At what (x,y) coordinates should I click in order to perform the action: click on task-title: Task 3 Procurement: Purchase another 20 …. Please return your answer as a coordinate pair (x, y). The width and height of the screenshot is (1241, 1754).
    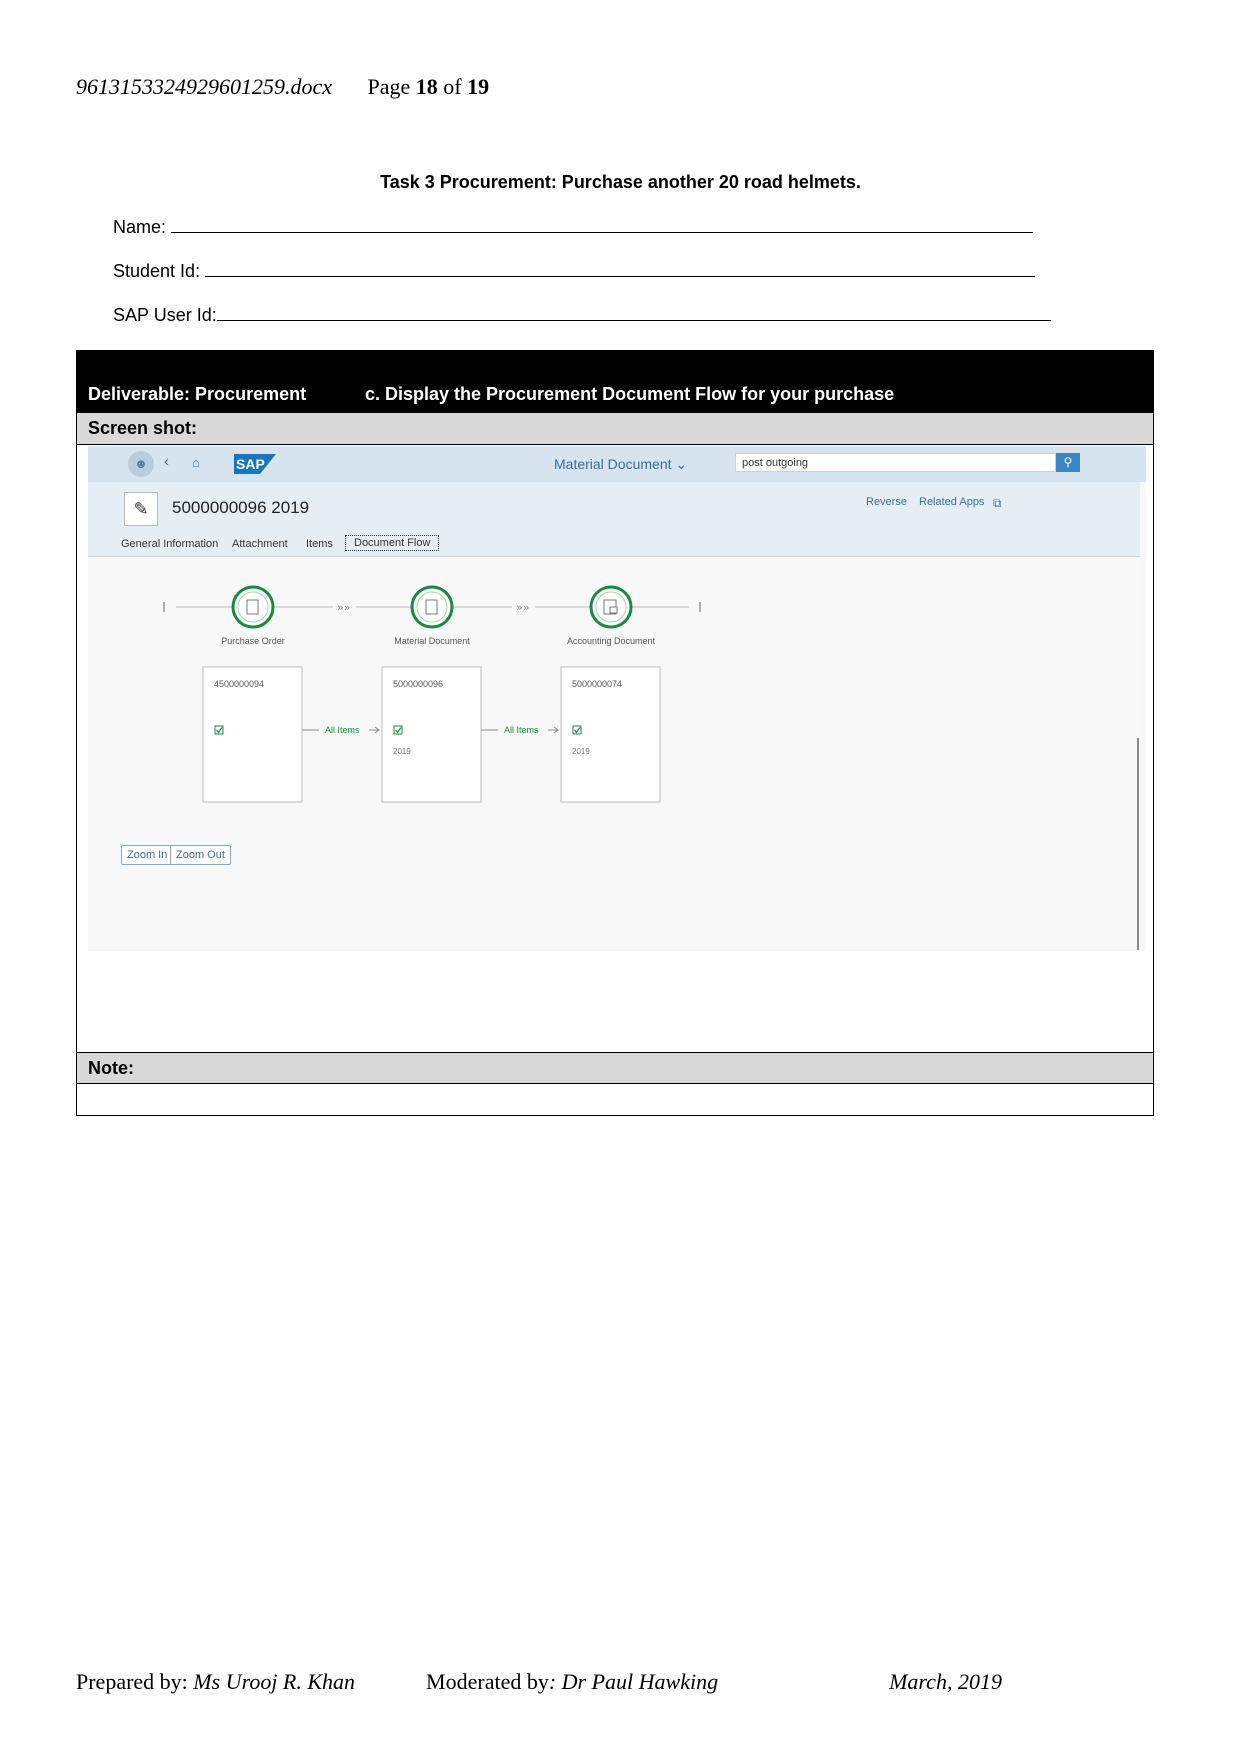
    Looking at the image, I should click on (620, 182).